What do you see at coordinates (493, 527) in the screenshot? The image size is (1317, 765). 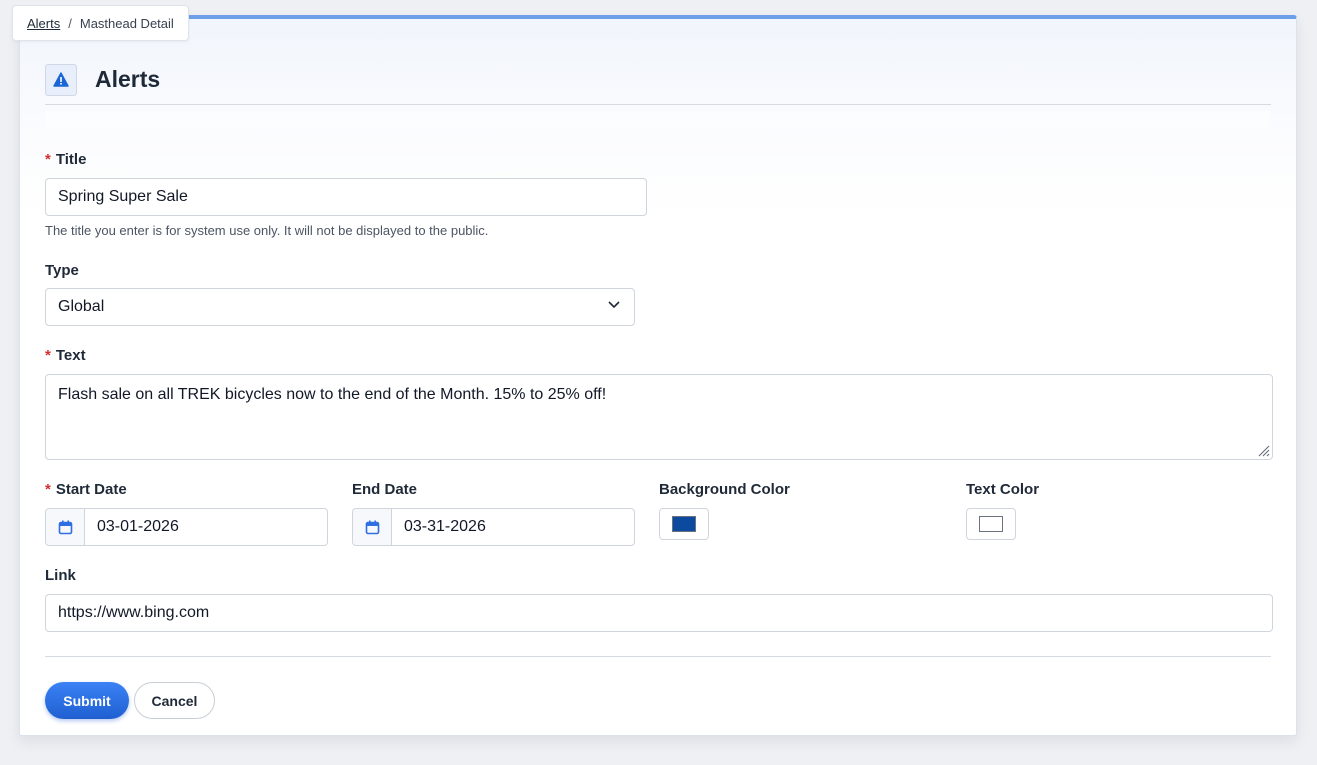 I see `end-date-input: 03-31-2026` at bounding box center [493, 527].